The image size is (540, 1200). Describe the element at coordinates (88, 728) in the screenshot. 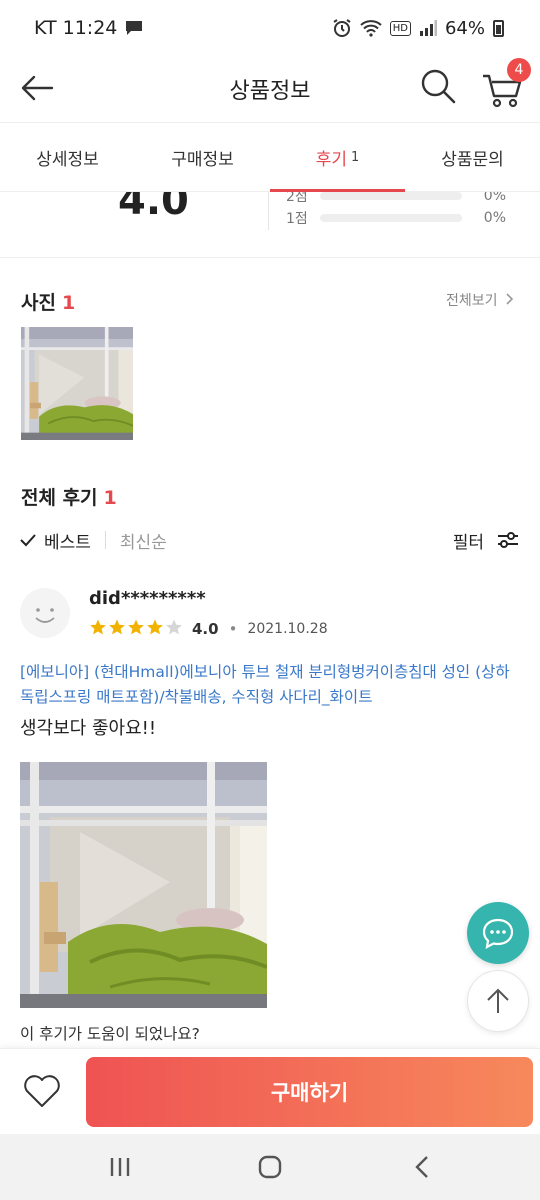

I see `review-text: 생각보다 좋아요!!` at that location.